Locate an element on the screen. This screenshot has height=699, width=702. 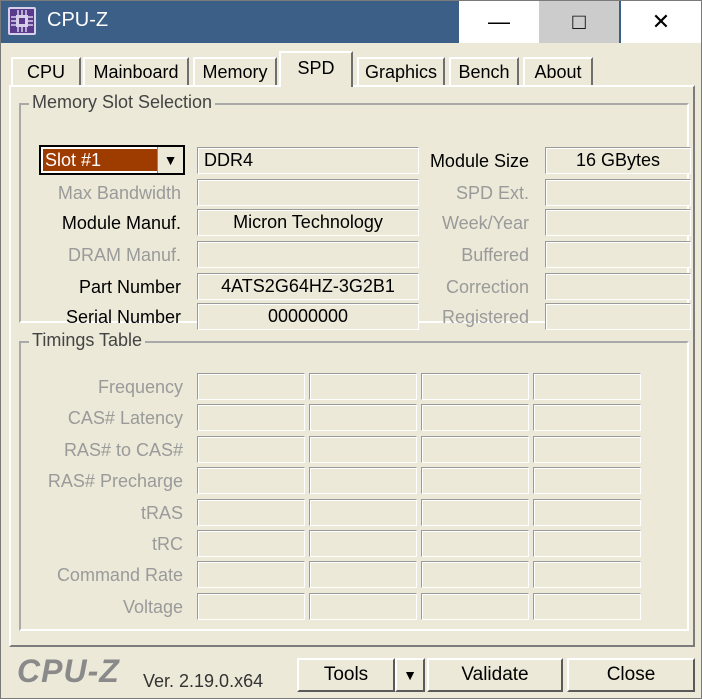
buffered-label: Buffered is located at coordinates (495, 255).